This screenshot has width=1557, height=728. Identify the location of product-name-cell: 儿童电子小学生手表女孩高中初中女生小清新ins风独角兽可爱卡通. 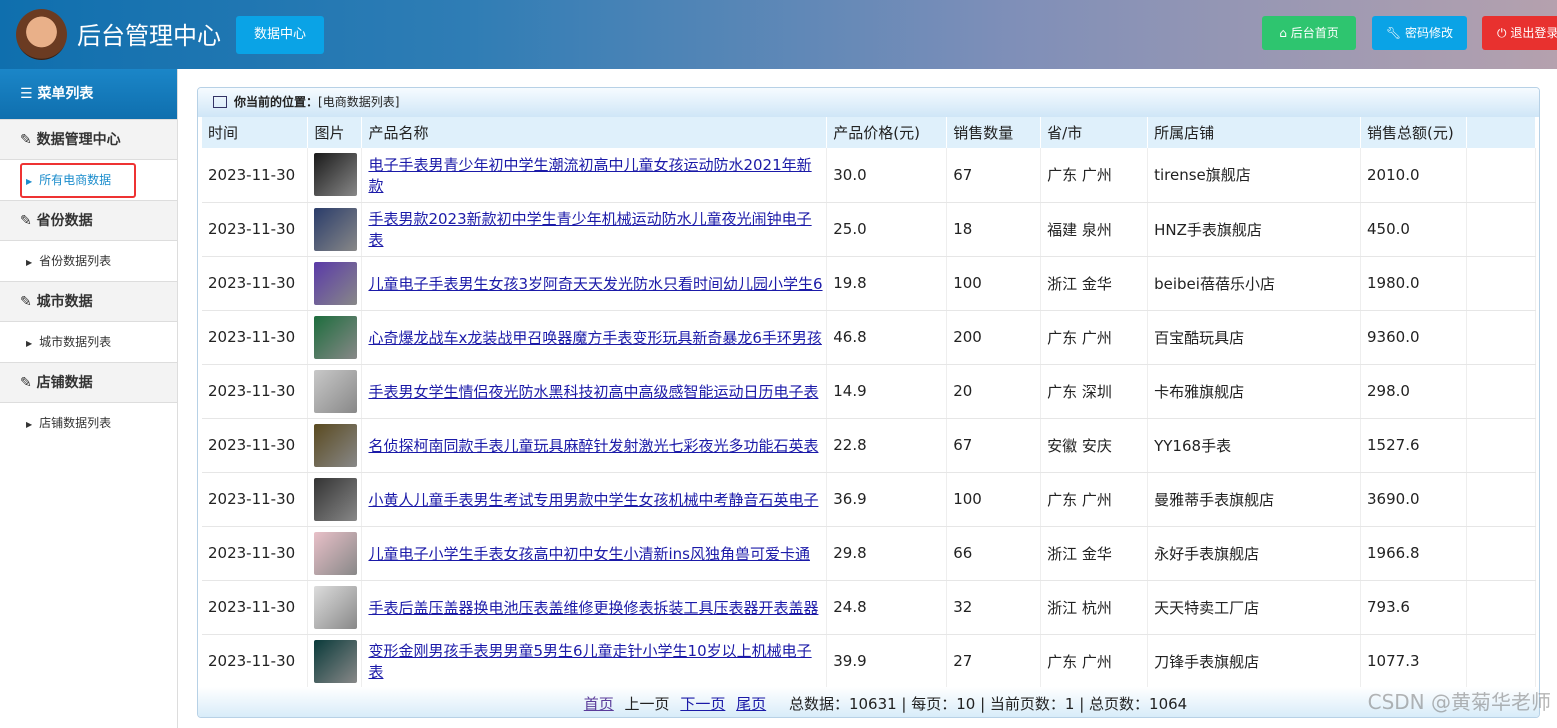
(594, 553).